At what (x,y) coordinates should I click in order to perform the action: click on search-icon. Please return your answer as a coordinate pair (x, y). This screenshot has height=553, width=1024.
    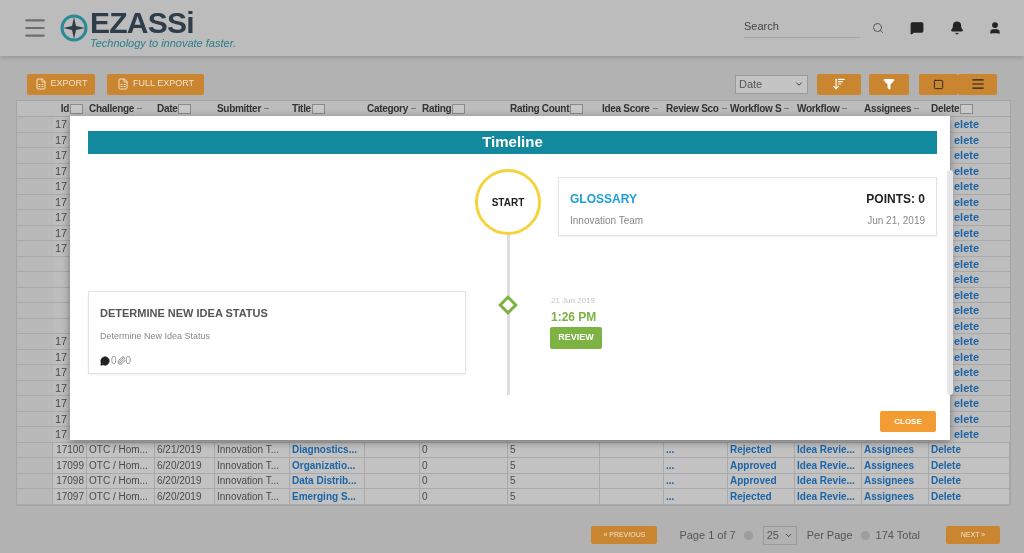
    Looking at the image, I should click on (878, 28).